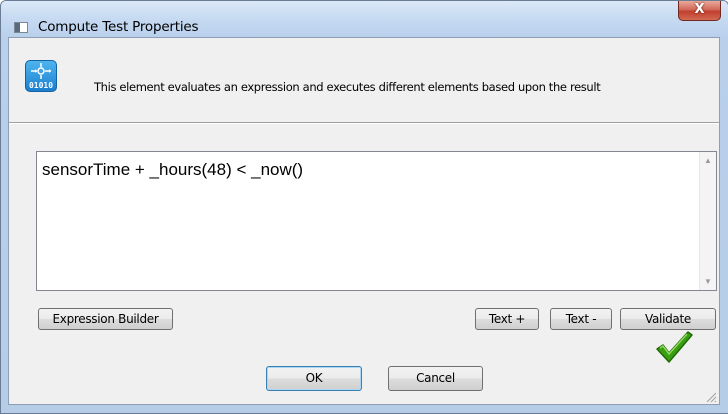 This screenshot has width=728, height=414. Describe the element at coordinates (105, 319) in the screenshot. I see `expression-builder-button: Expression Builder` at that location.